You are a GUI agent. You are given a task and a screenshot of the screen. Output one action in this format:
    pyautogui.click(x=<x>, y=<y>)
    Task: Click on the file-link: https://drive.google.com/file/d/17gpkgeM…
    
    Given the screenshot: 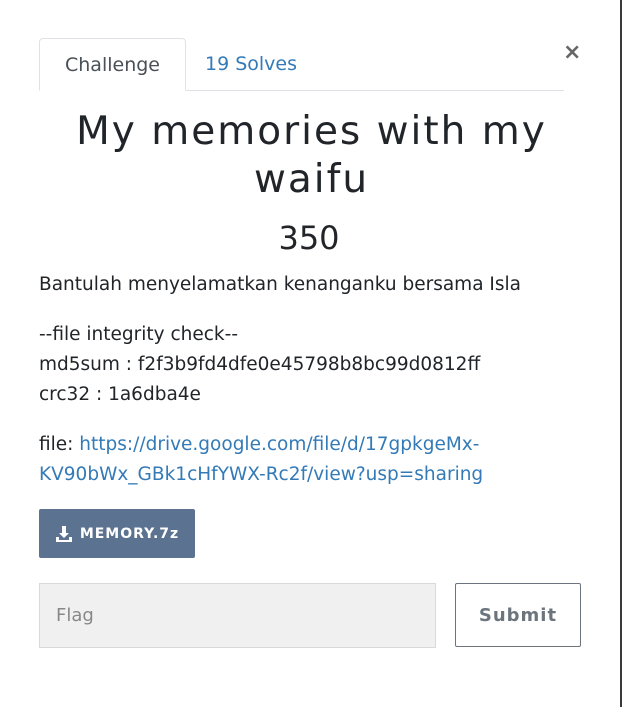 What is the action you would take?
    pyautogui.click(x=261, y=459)
    